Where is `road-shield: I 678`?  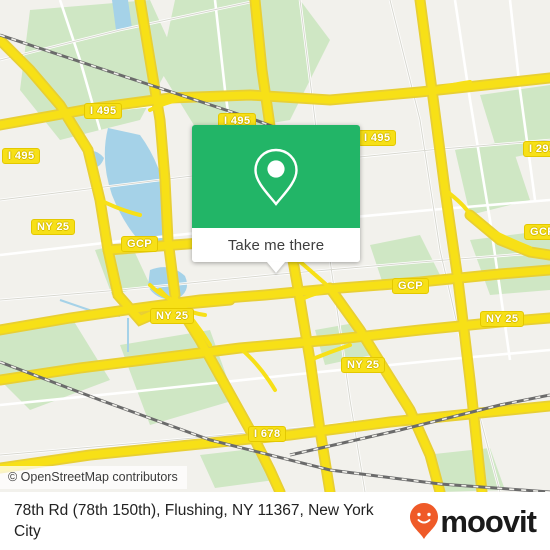 road-shield: I 678 is located at coordinates (267, 434).